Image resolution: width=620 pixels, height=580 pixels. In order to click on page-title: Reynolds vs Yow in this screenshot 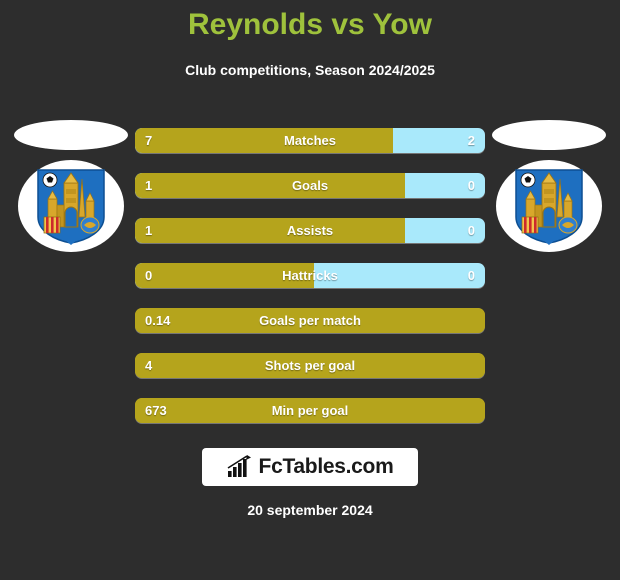, I will do `click(310, 24)`.